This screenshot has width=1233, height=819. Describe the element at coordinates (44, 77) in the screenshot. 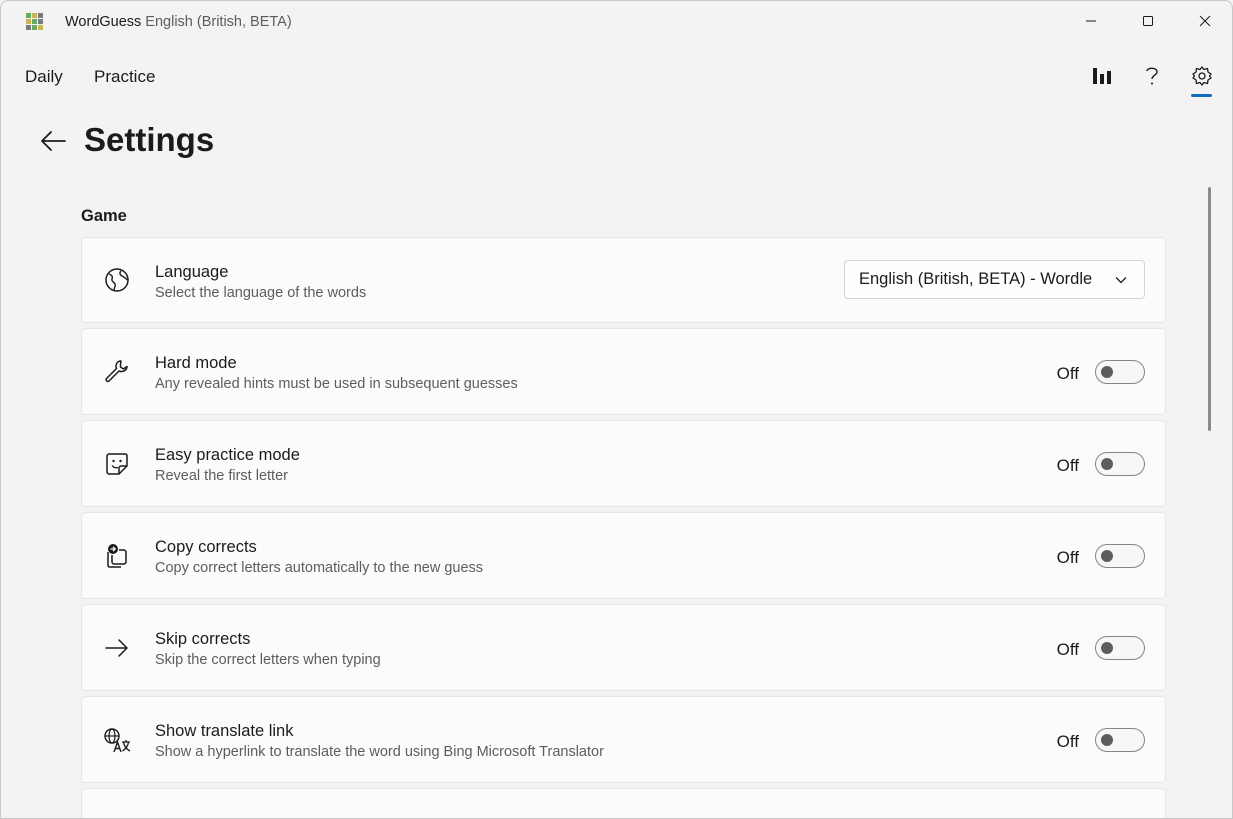

I see `nav-daily: Daily` at that location.